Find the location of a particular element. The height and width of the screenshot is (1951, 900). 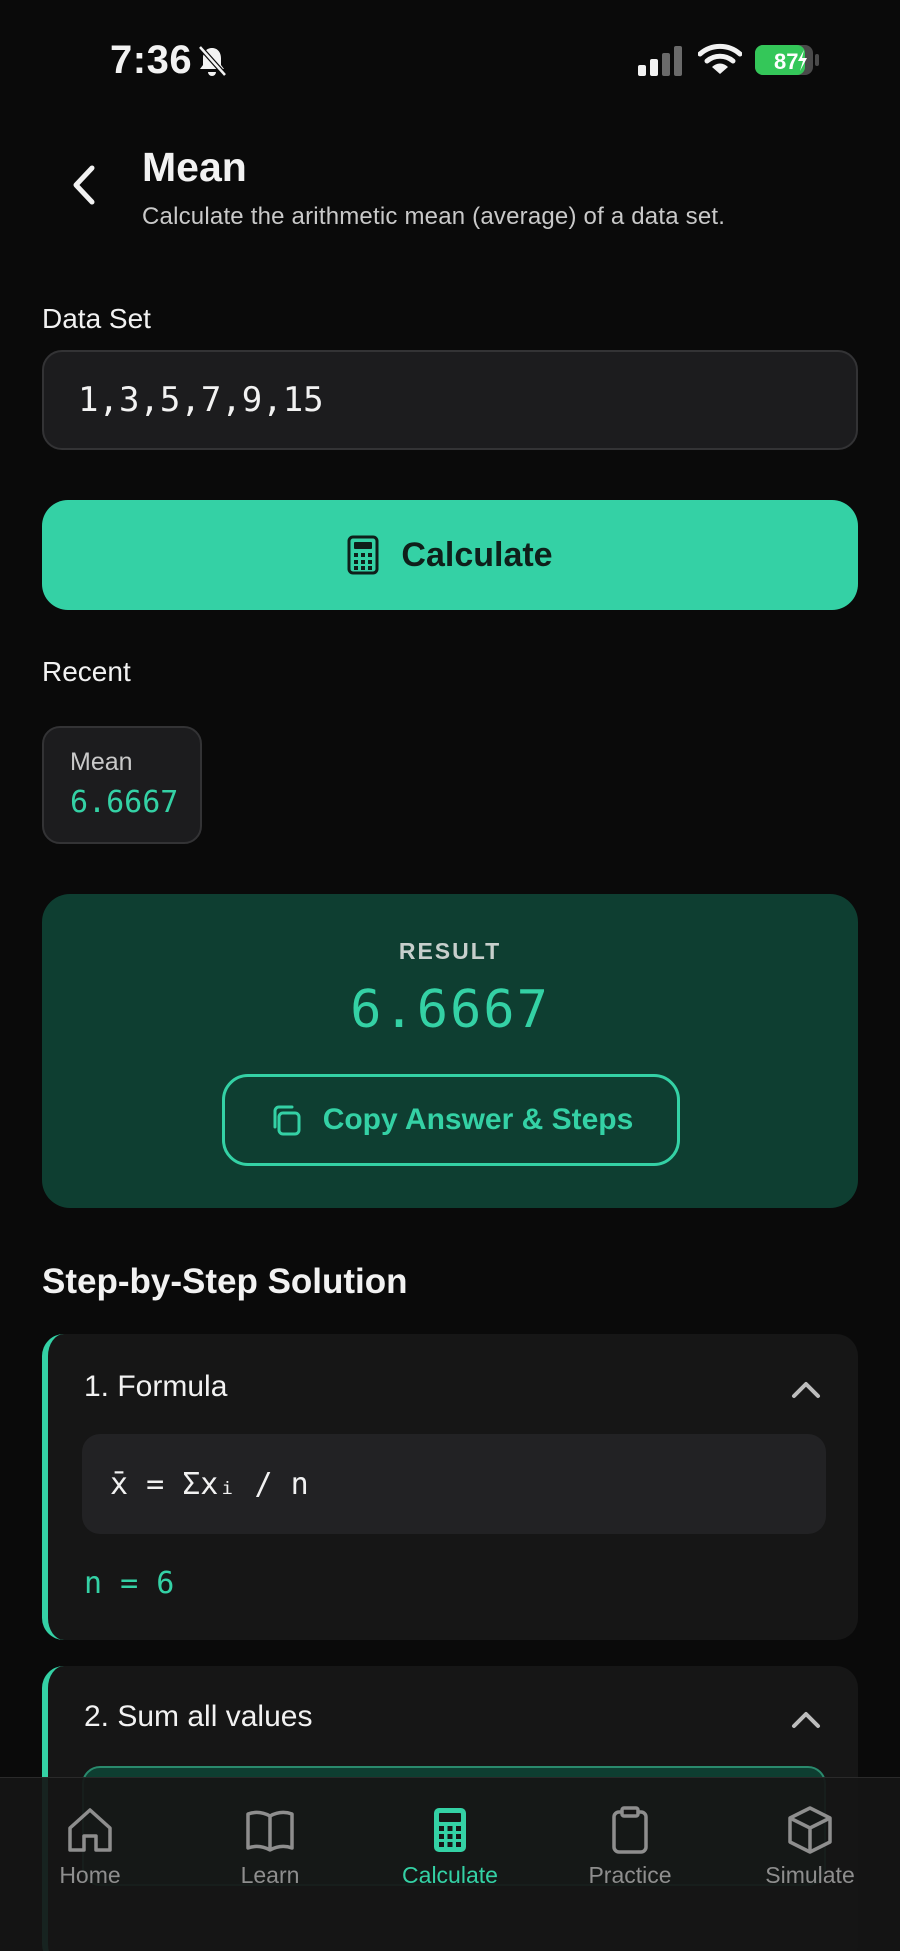

copy-answer-label: Copy Answer & Steps is located at coordinates (478, 1119).